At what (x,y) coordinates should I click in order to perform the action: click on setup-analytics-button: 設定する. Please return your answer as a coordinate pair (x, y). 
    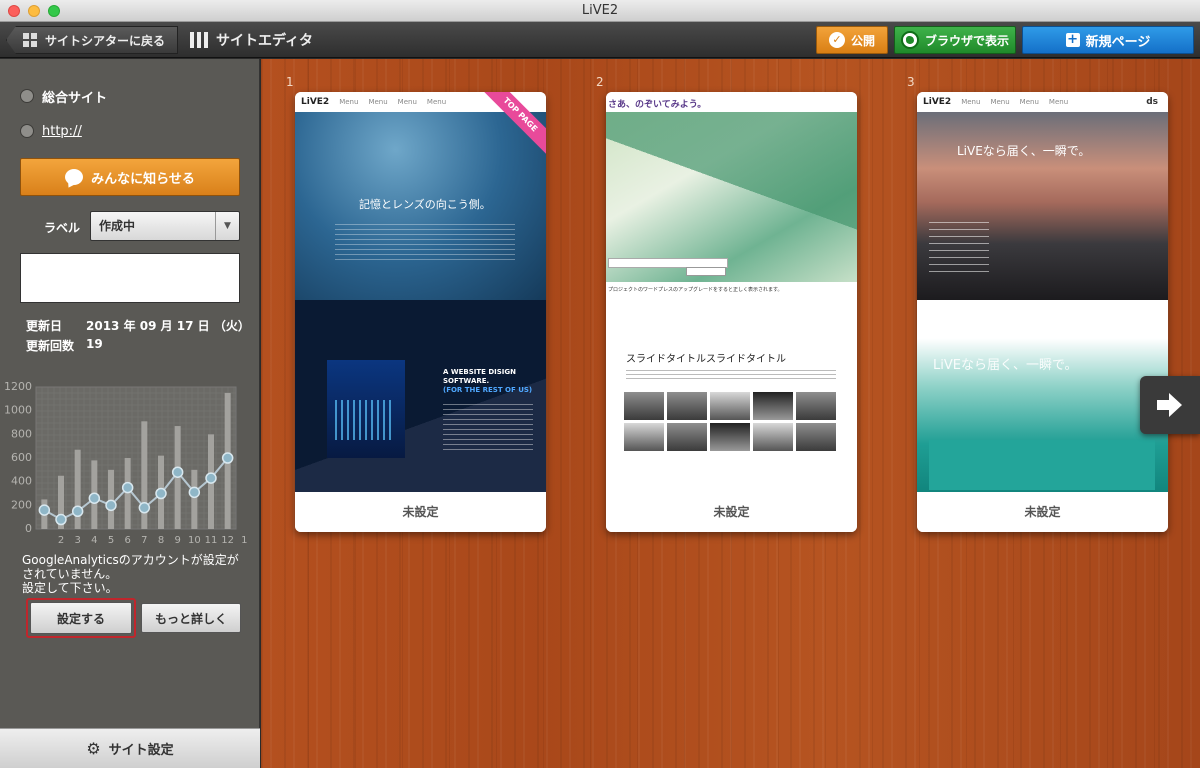
    Looking at the image, I should click on (81, 618).